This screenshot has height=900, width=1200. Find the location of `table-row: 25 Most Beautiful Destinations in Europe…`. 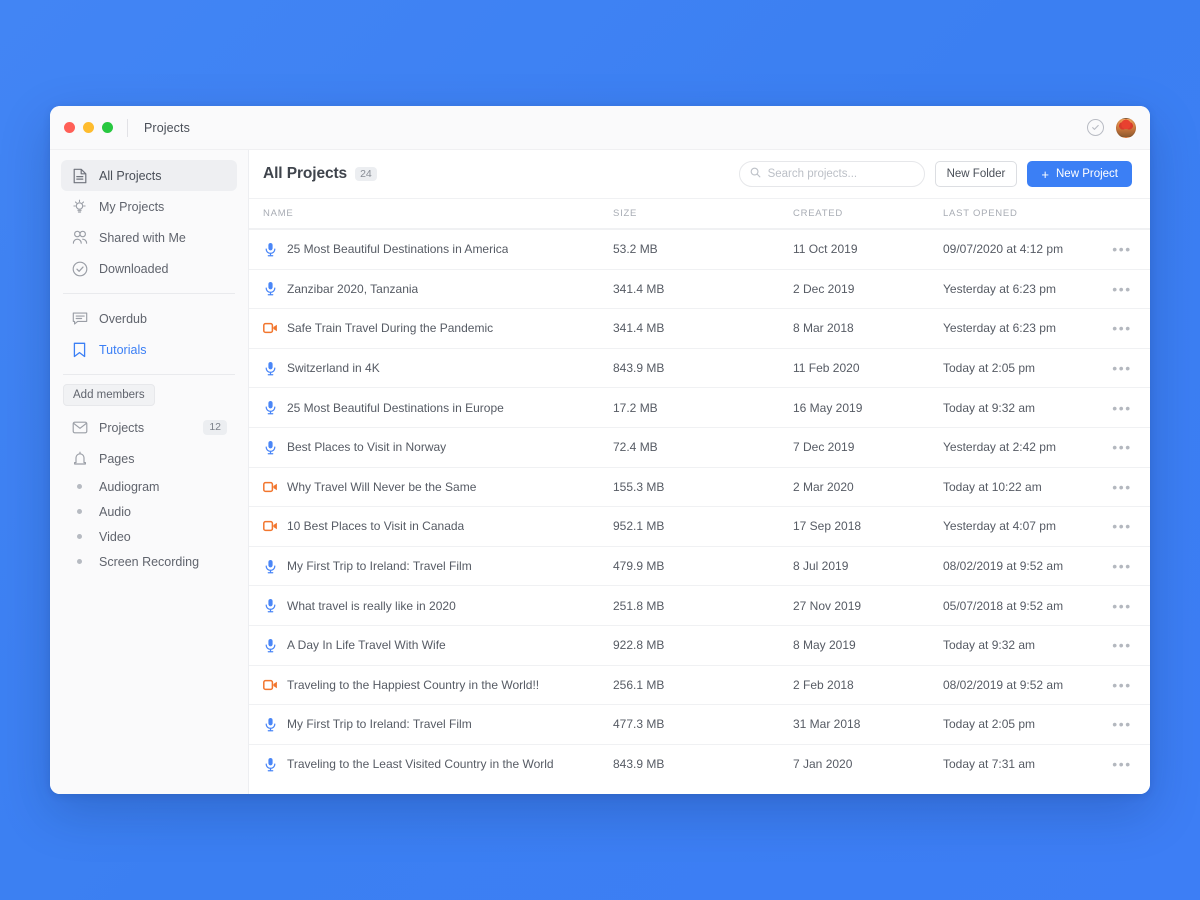

table-row: 25 Most Beautiful Destinations in Europe… is located at coordinates (699, 407).